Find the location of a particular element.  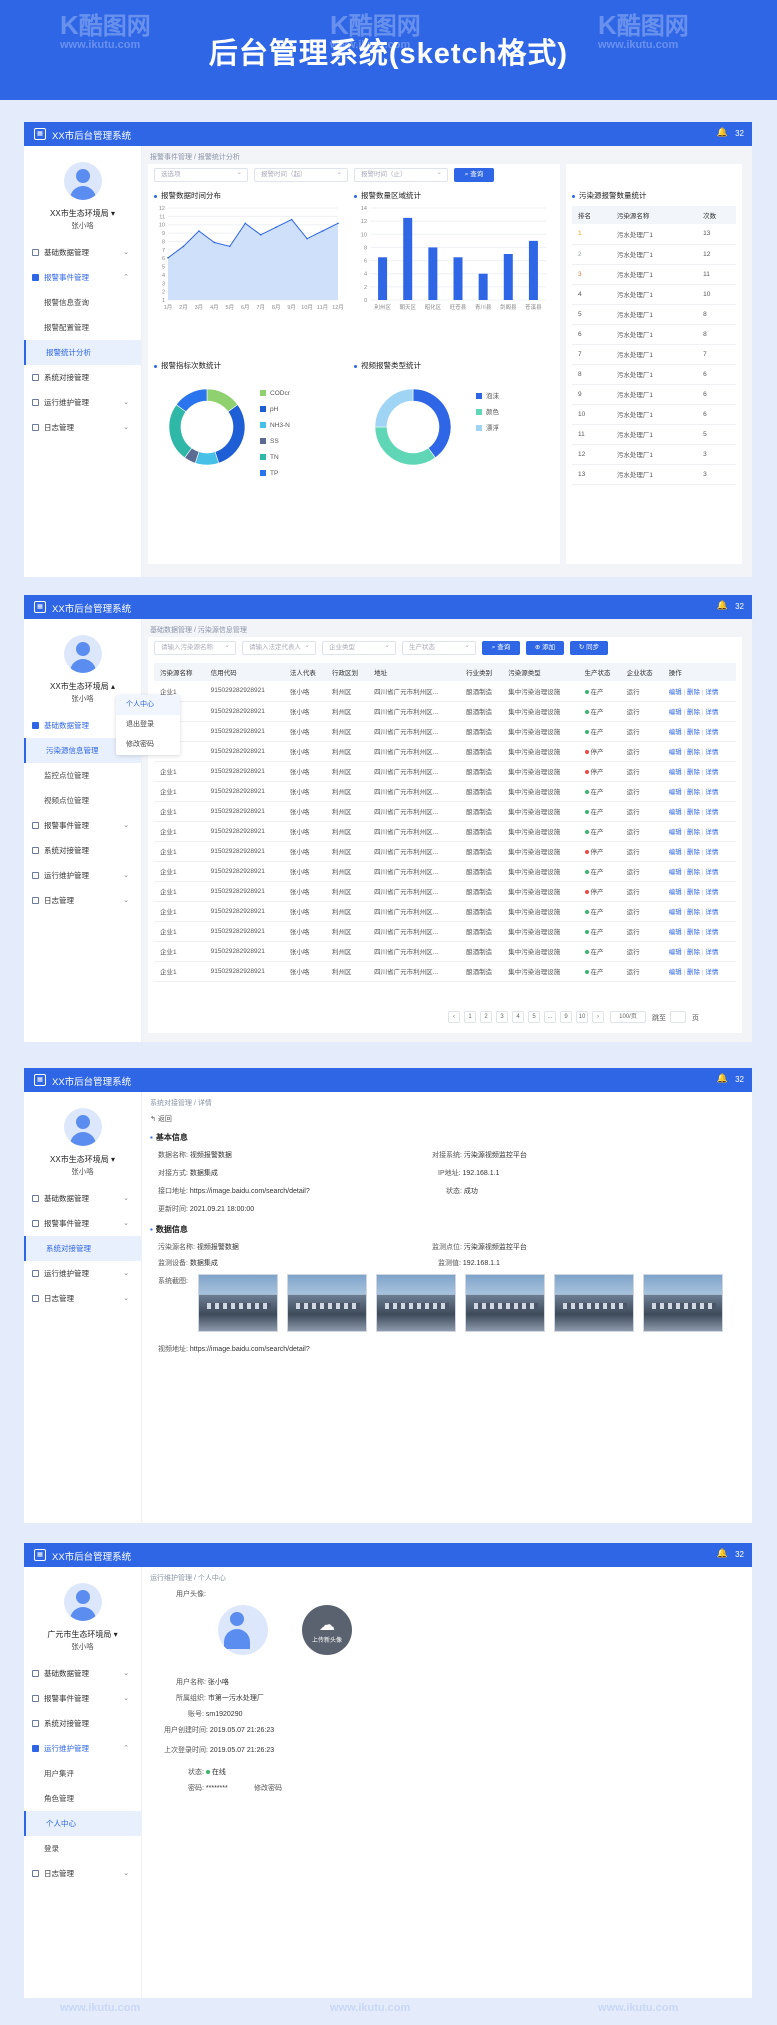

page-2: 2 is located at coordinates (486, 1017).